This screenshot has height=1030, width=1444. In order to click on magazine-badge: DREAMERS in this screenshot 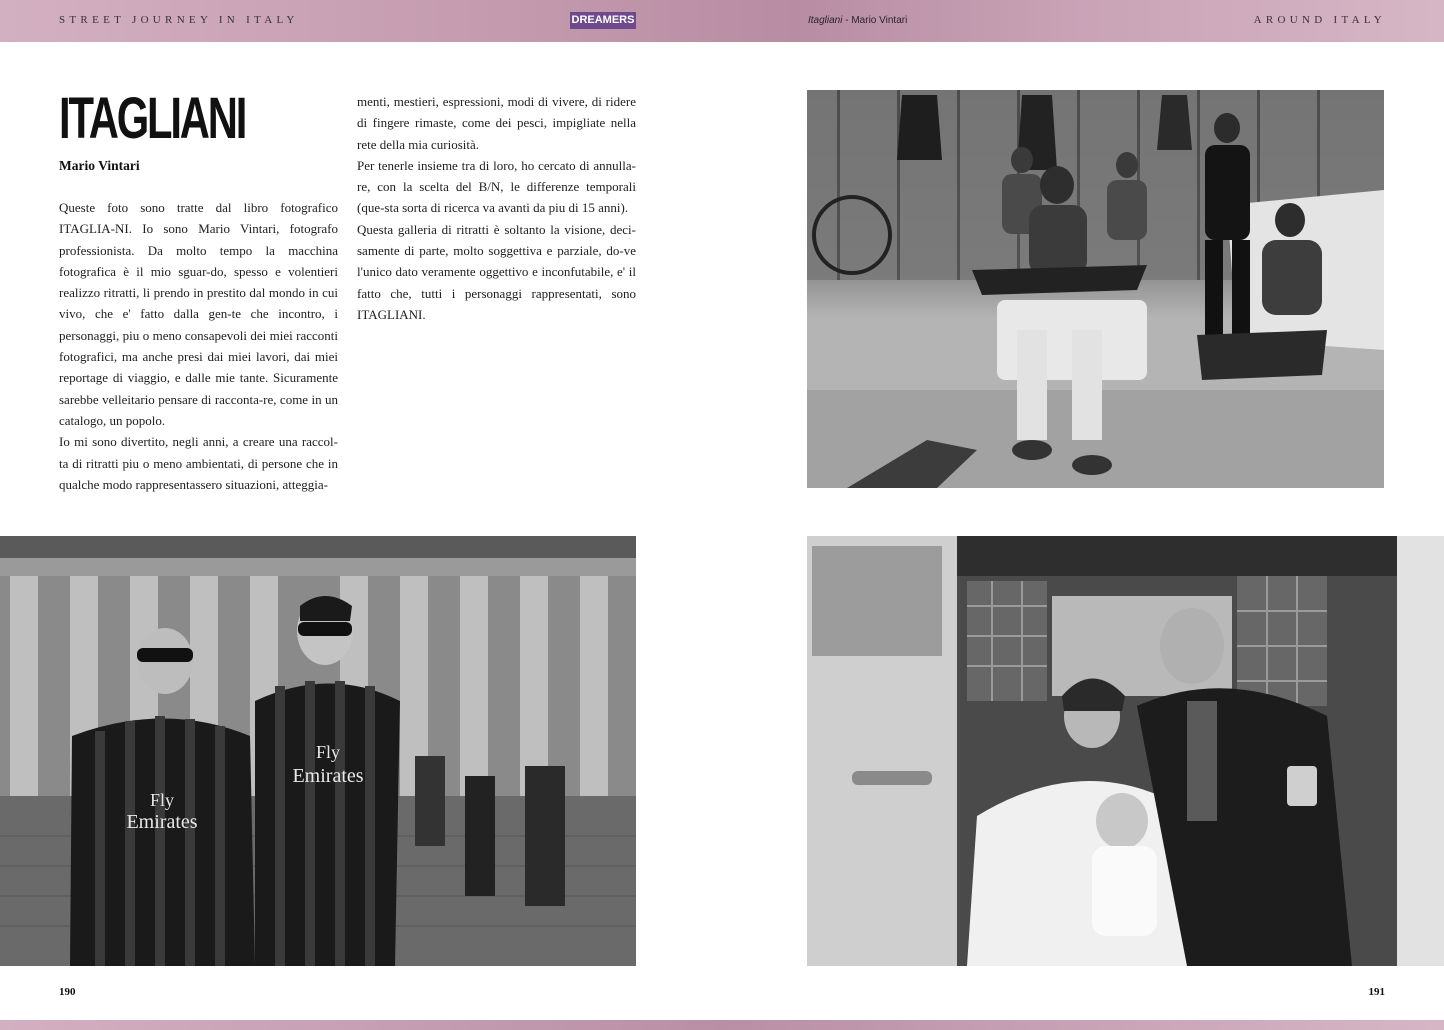, I will do `click(603, 20)`.